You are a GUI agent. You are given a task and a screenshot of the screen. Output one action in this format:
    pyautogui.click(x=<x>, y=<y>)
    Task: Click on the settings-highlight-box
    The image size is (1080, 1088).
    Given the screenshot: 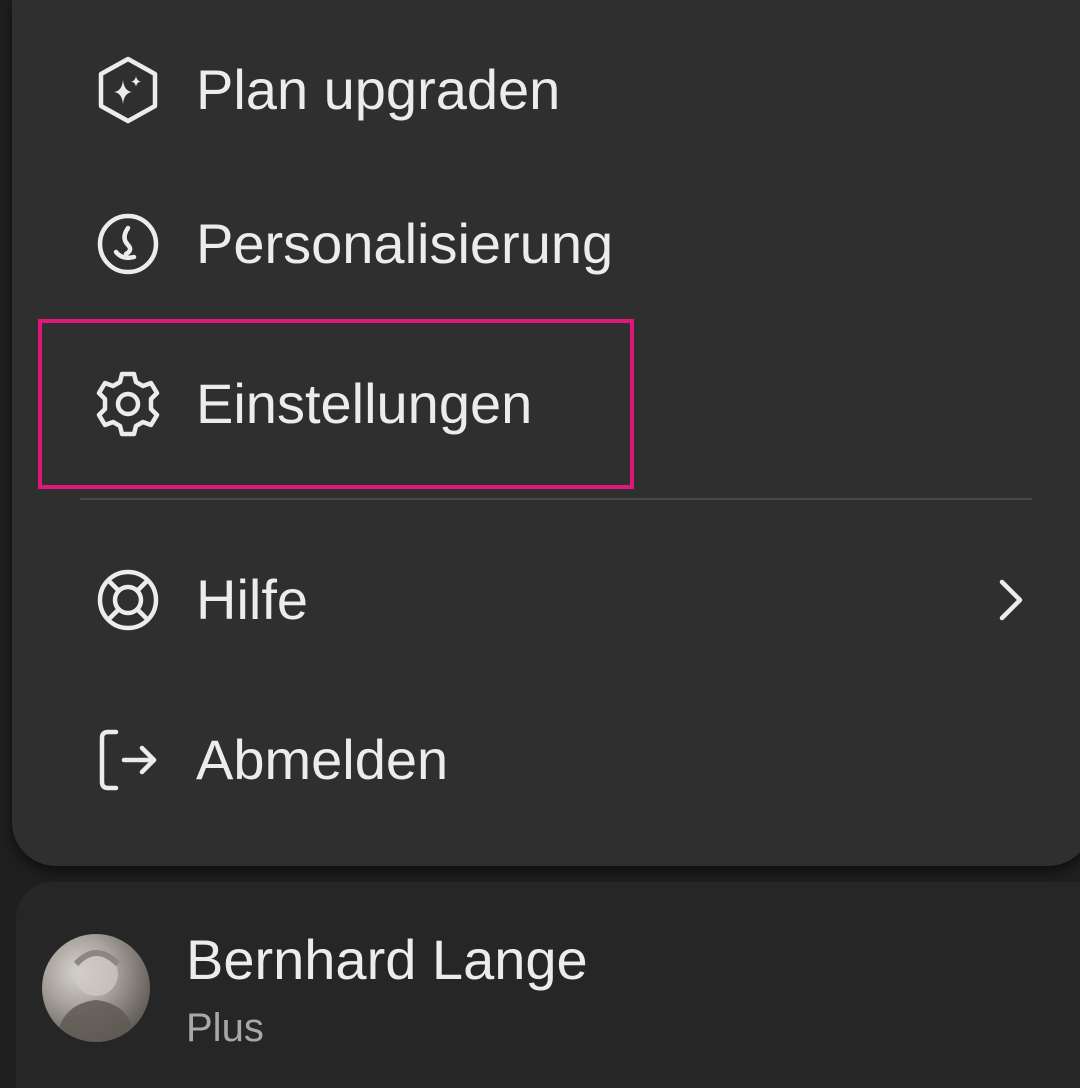 What is the action you would take?
    pyautogui.click(x=336, y=404)
    